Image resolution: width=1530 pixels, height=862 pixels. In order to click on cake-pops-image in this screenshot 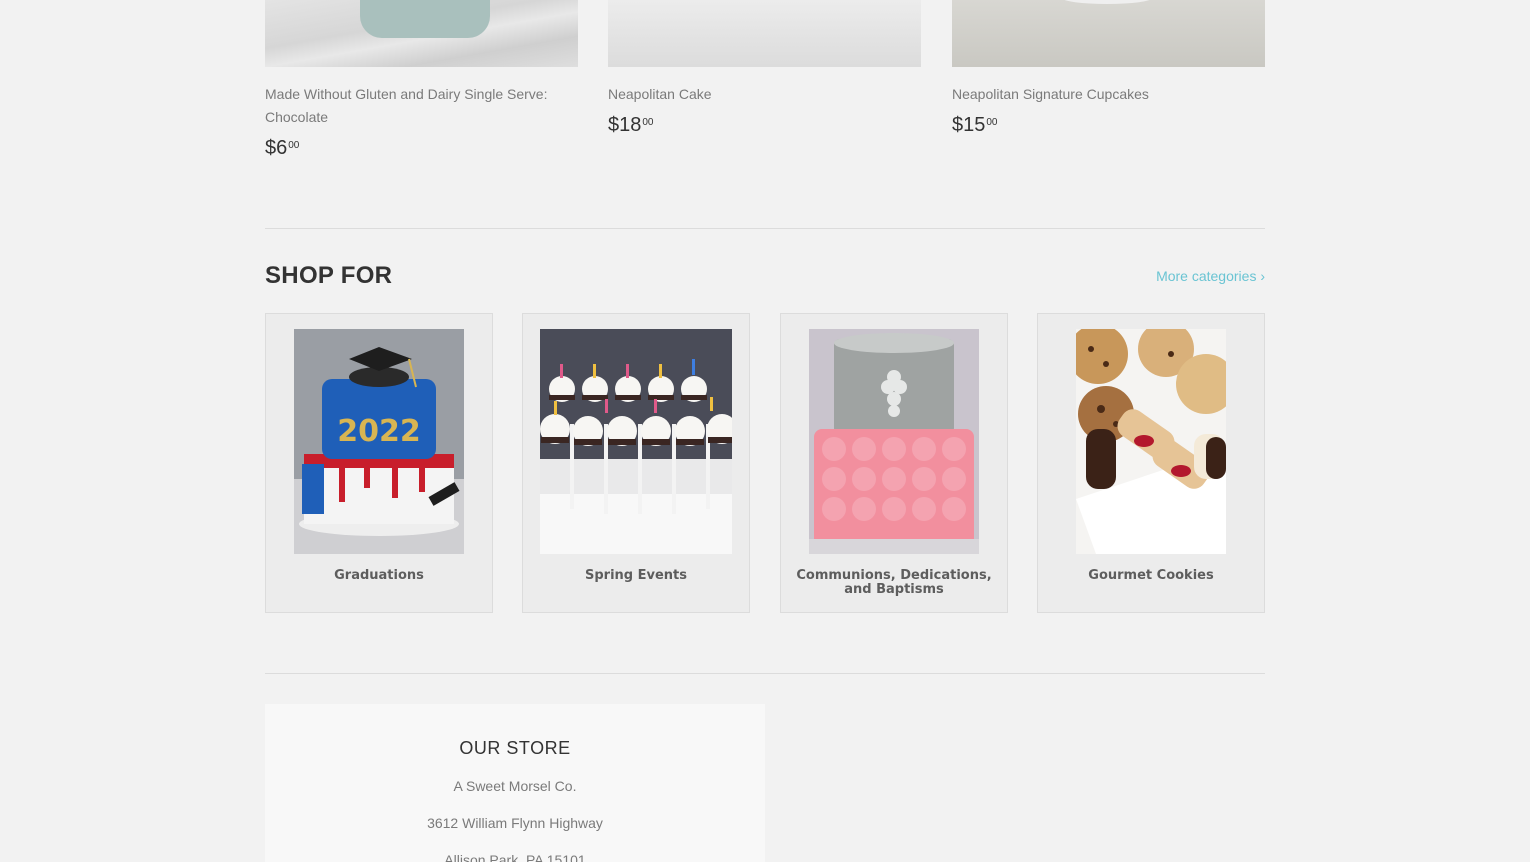, I will do `click(636, 441)`.